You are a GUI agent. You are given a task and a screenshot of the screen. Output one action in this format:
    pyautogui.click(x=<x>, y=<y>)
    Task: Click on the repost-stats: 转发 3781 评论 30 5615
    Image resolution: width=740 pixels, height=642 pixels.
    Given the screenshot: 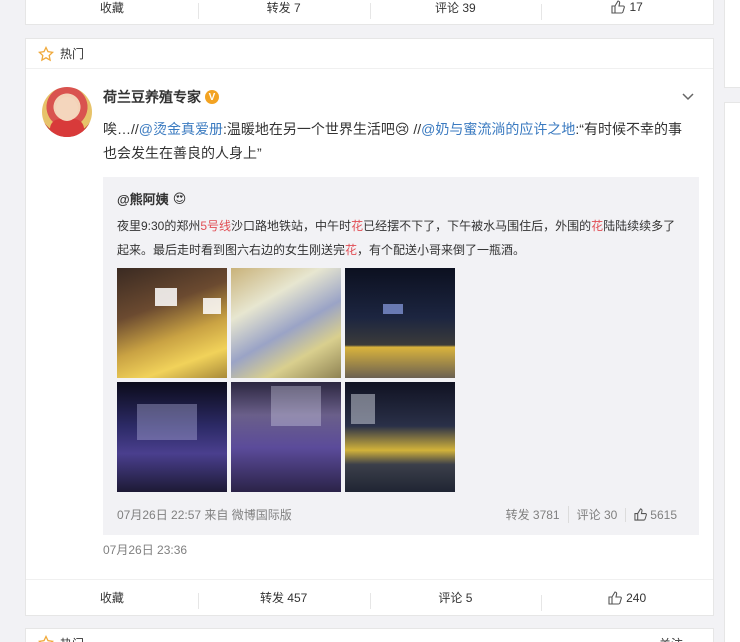 What is the action you would take?
    pyautogui.click(x=591, y=514)
    